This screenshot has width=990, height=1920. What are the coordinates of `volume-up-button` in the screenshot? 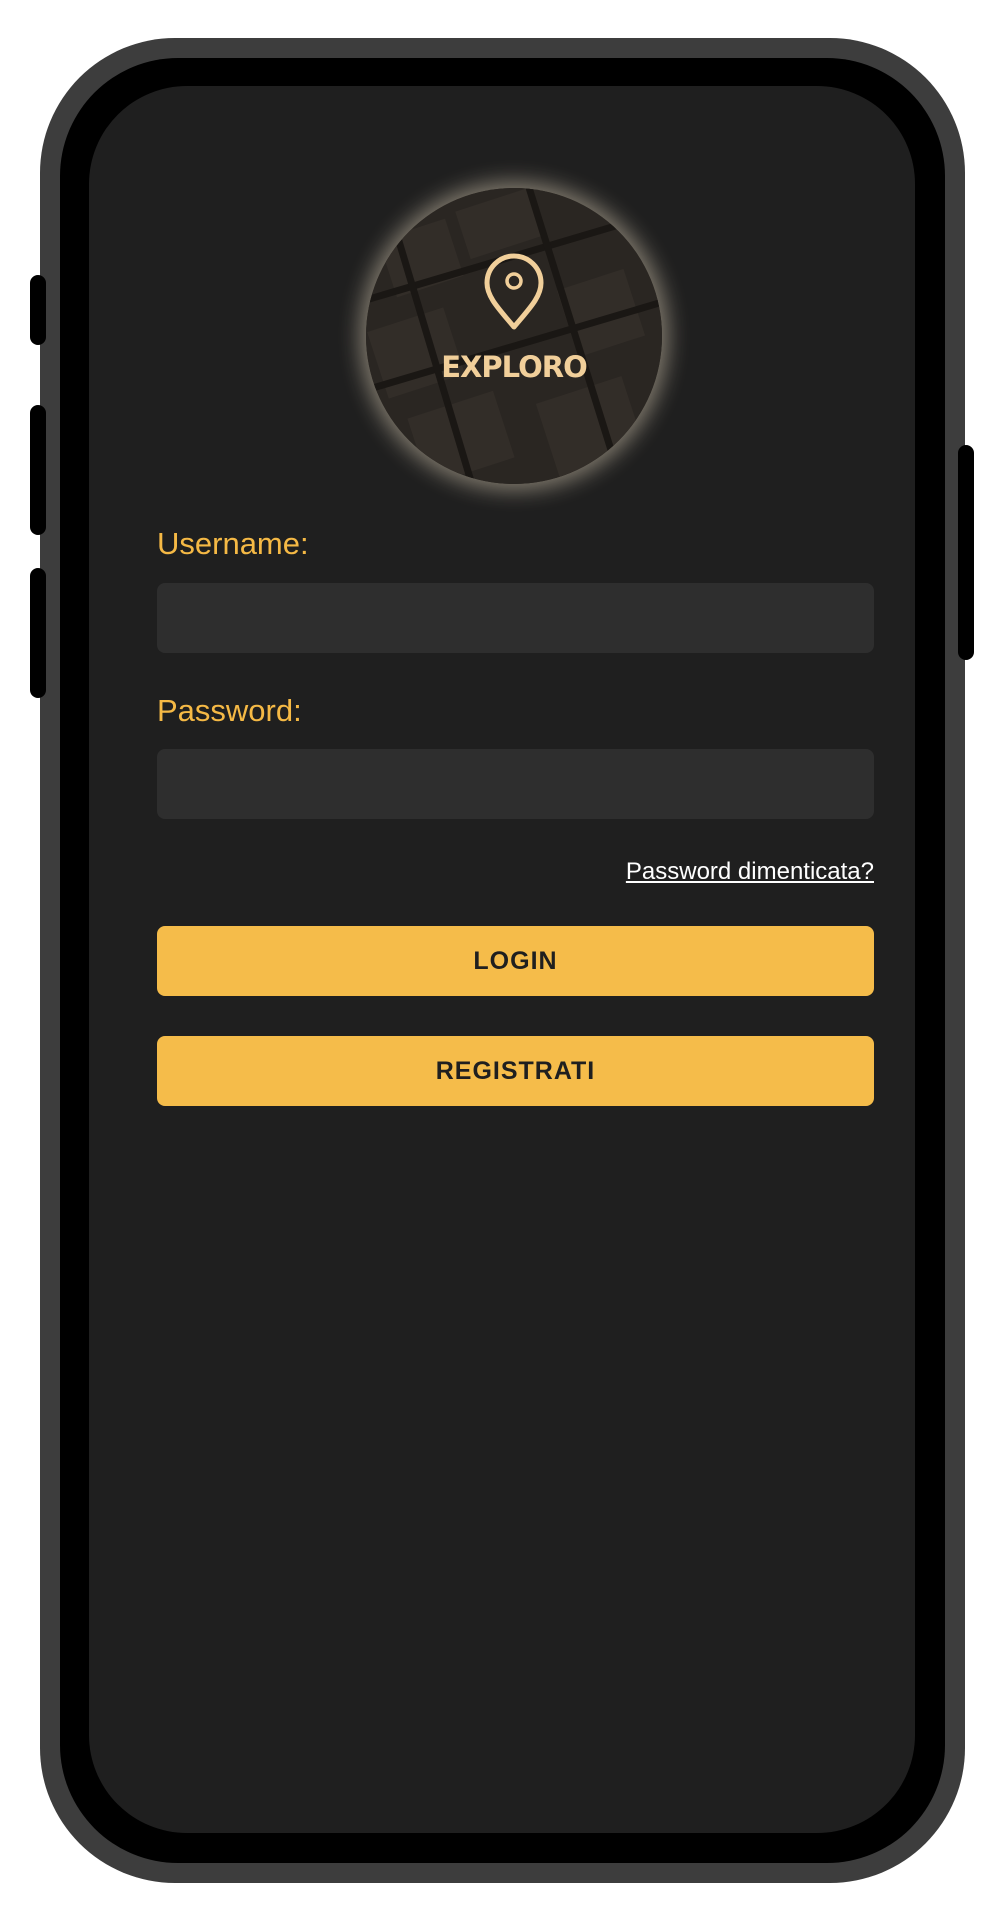 It's located at (38, 470).